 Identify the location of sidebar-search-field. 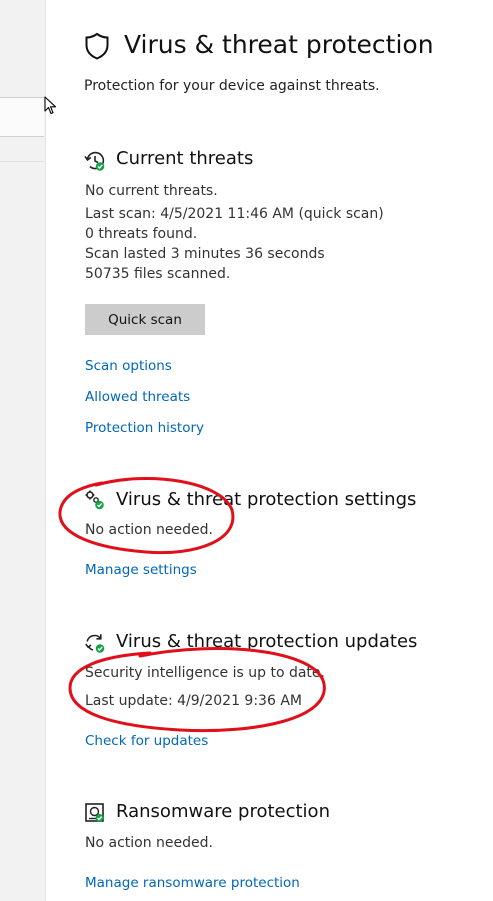
(22, 117).